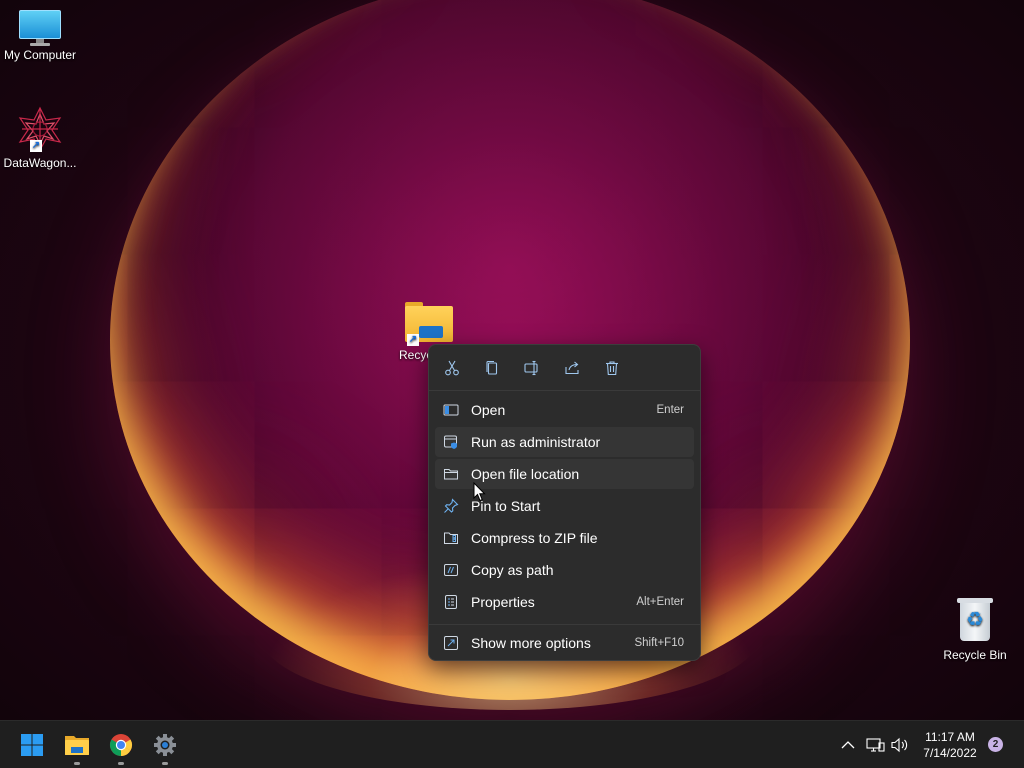 The image size is (1024, 768). Describe the element at coordinates (564, 602) in the screenshot. I see `menu-item-properties: Properties Alt+Enter` at that location.